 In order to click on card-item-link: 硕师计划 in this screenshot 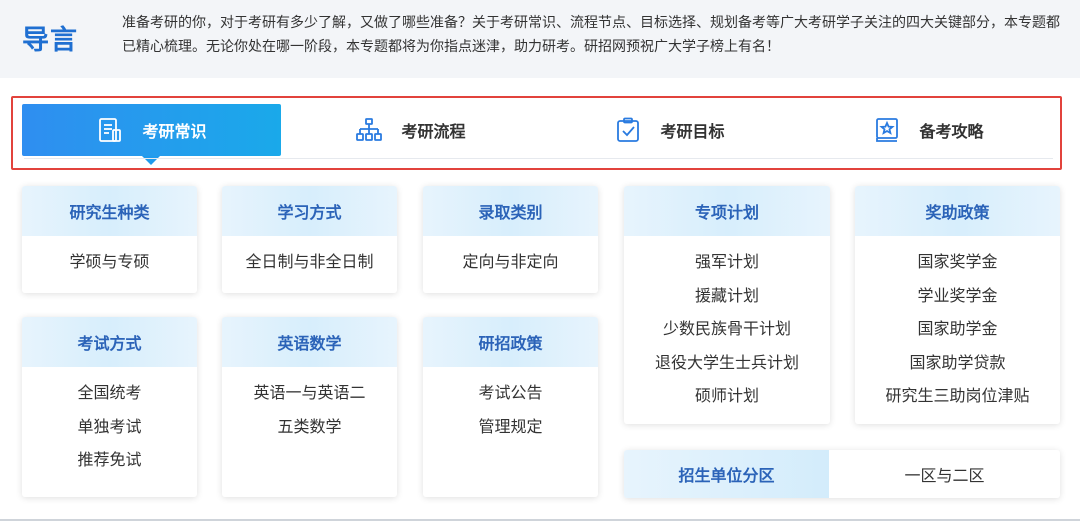, I will do `click(727, 396)`.